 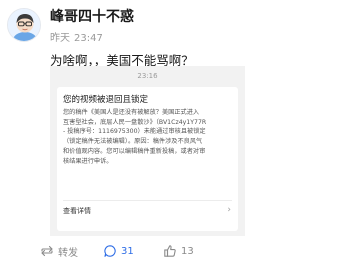 I want to click on action-bar: 转发 31 13, so click(x=180, y=251).